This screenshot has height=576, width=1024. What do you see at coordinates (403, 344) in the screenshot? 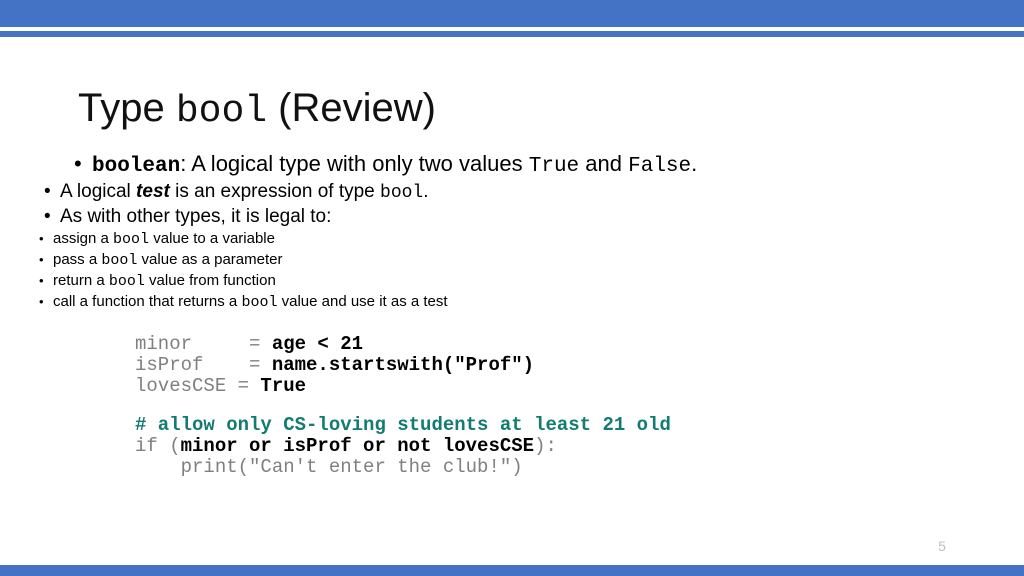
I see `code-line-minor: minor = age < 21` at bounding box center [403, 344].